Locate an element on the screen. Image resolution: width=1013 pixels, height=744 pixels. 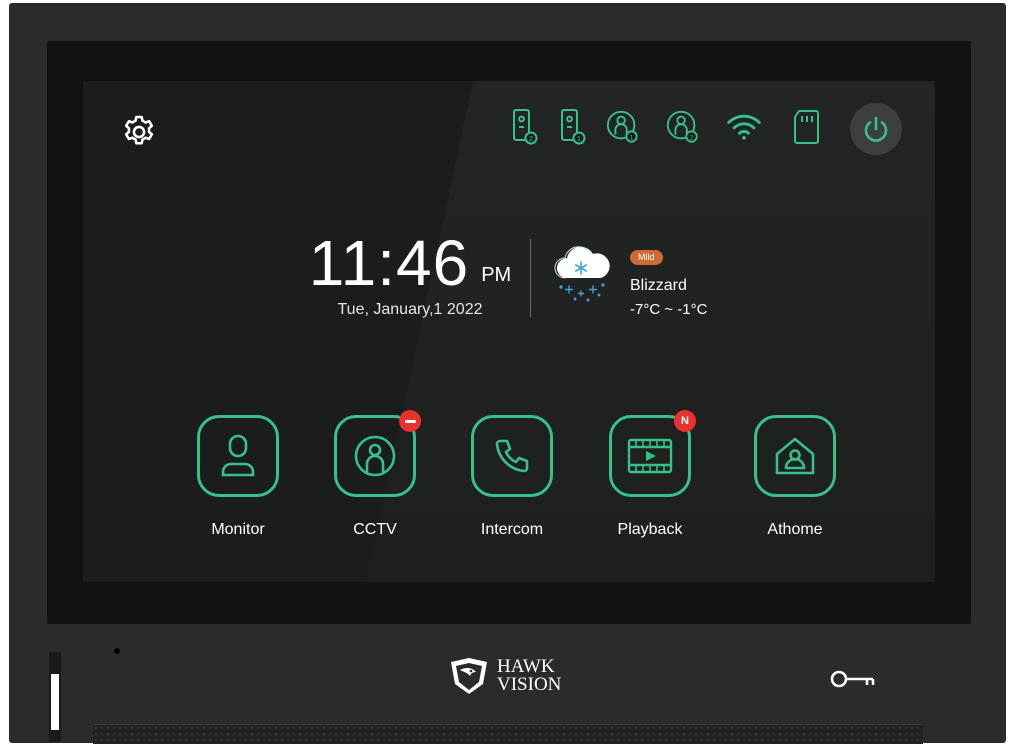
indicator-light is located at coordinates (55, 702).